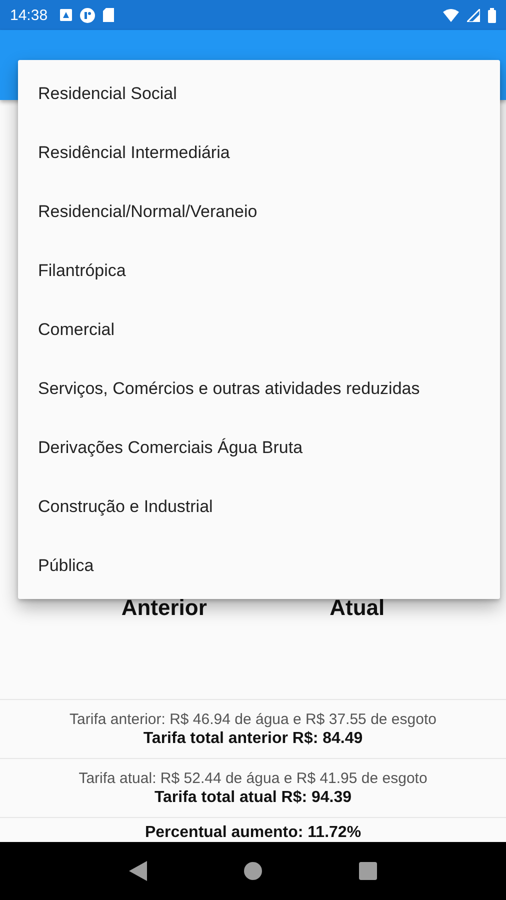 The width and height of the screenshot is (506, 900). What do you see at coordinates (253, 797) in the screenshot?
I see `tariff-total: Tarifa total atual R$: 94.39` at bounding box center [253, 797].